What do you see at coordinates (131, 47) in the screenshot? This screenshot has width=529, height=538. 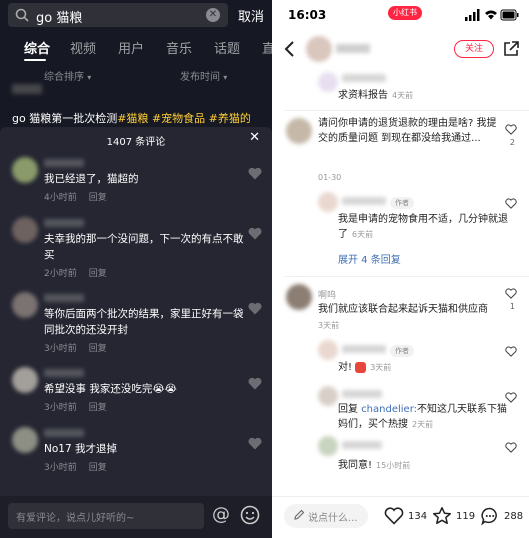 I see `tab-users: 用户` at bounding box center [131, 47].